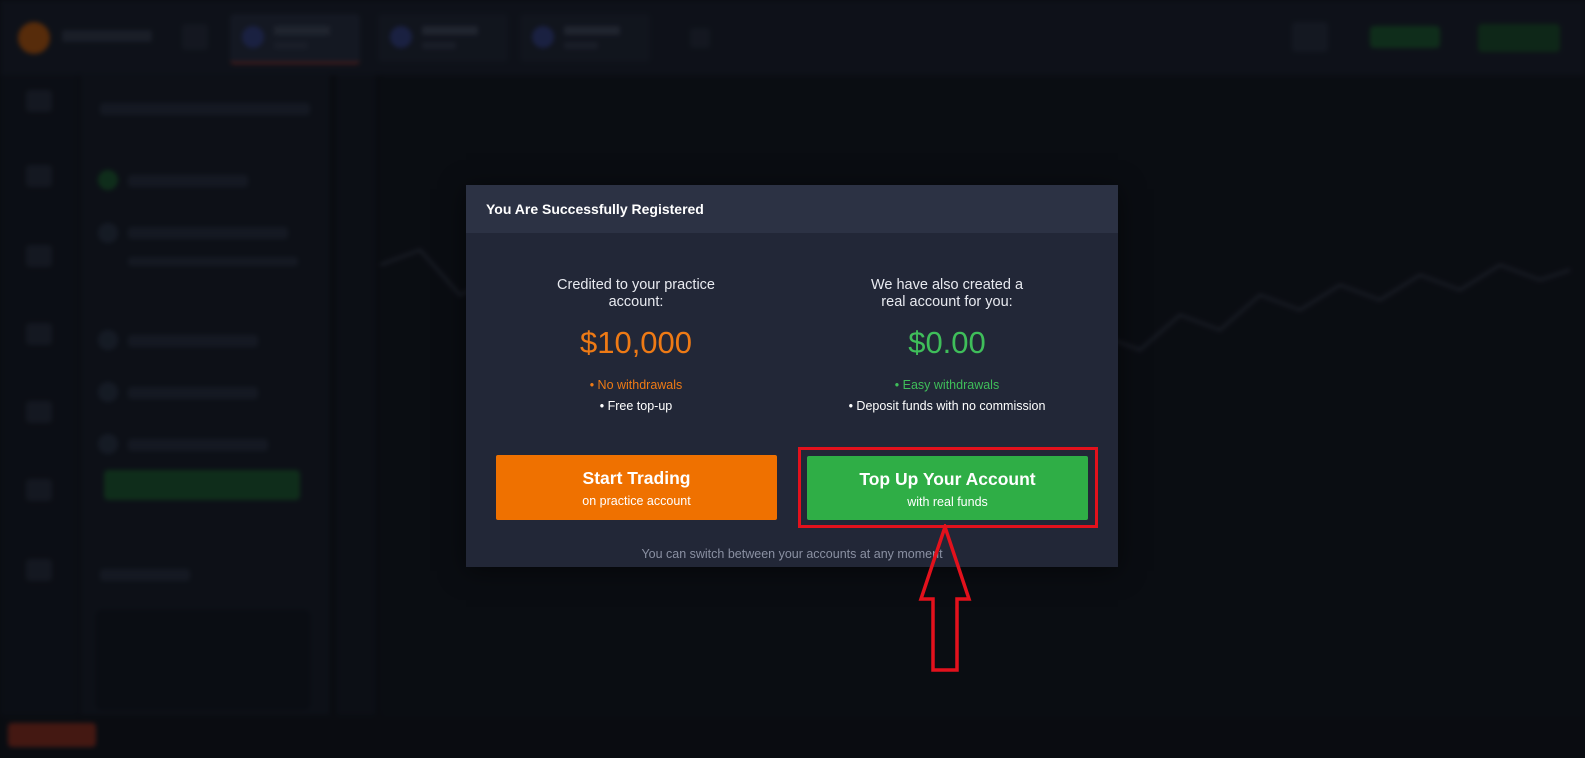 This screenshot has height=758, width=1585. What do you see at coordinates (636, 342) in the screenshot?
I see `practice-amount: $10,000` at bounding box center [636, 342].